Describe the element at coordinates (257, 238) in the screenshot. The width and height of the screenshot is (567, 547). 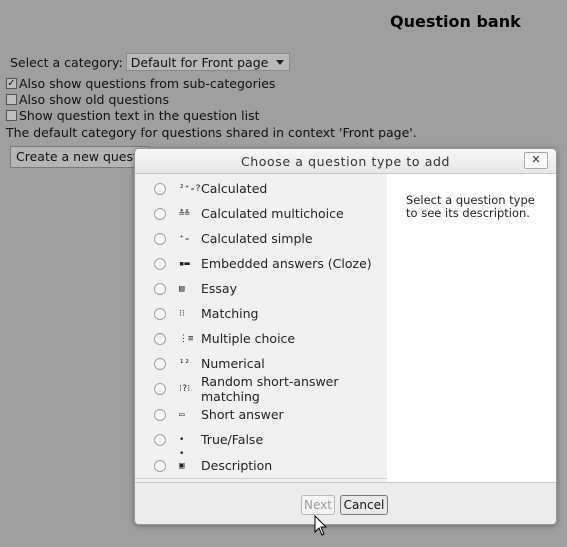
I see `option-label: Calculated simple` at that location.